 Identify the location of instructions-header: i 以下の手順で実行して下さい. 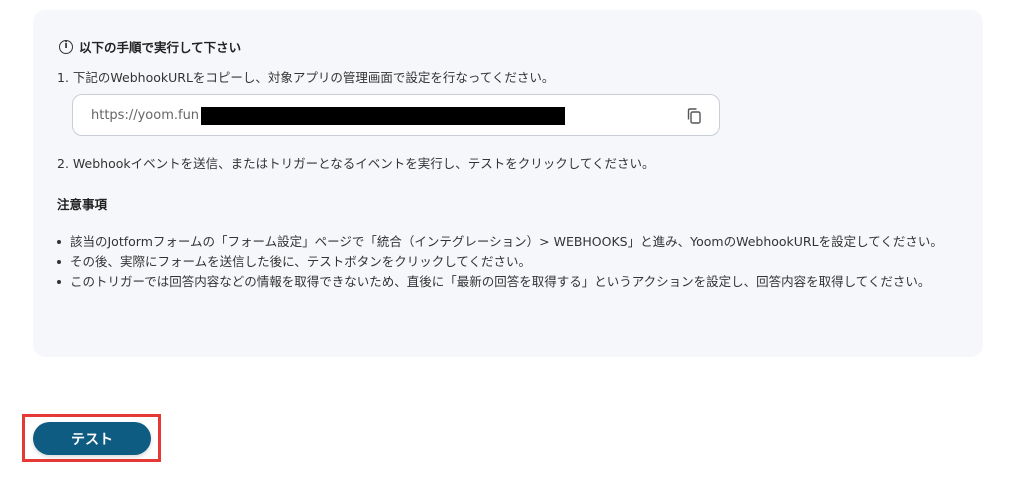
(150, 46).